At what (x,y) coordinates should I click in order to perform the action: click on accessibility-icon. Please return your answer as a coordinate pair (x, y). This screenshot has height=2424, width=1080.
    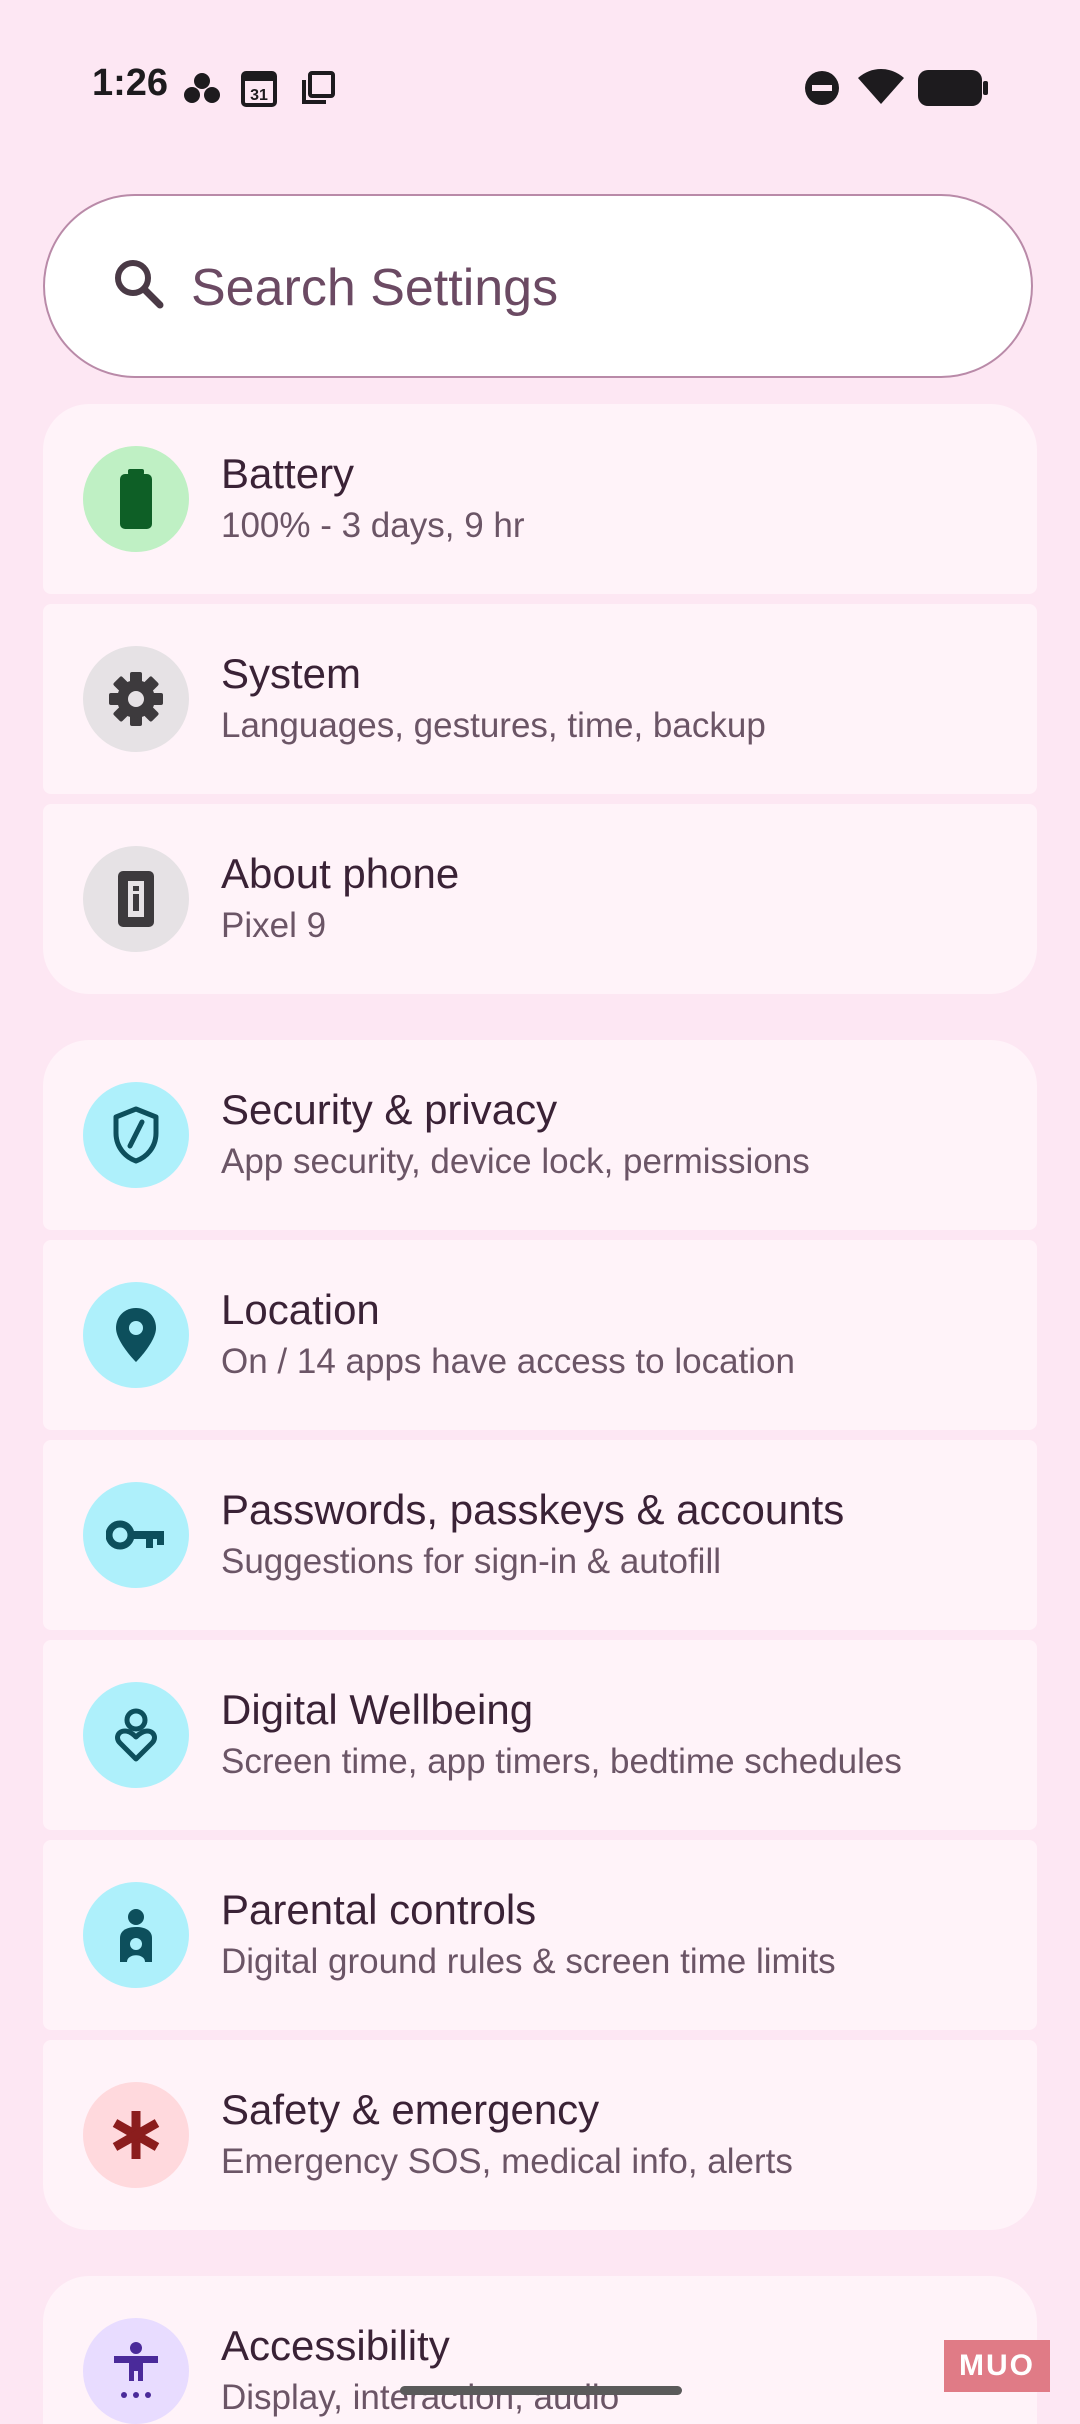
    Looking at the image, I should click on (136, 2370).